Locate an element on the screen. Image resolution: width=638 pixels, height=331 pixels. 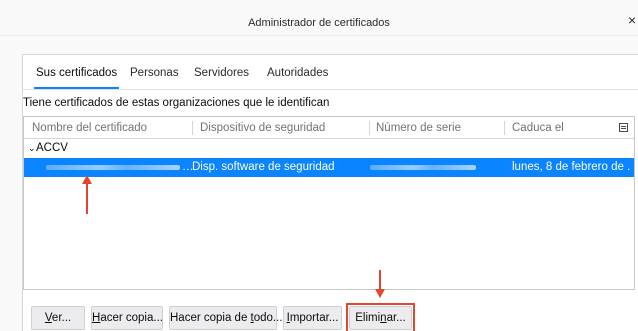
redacted-serial-number is located at coordinates (423, 167).